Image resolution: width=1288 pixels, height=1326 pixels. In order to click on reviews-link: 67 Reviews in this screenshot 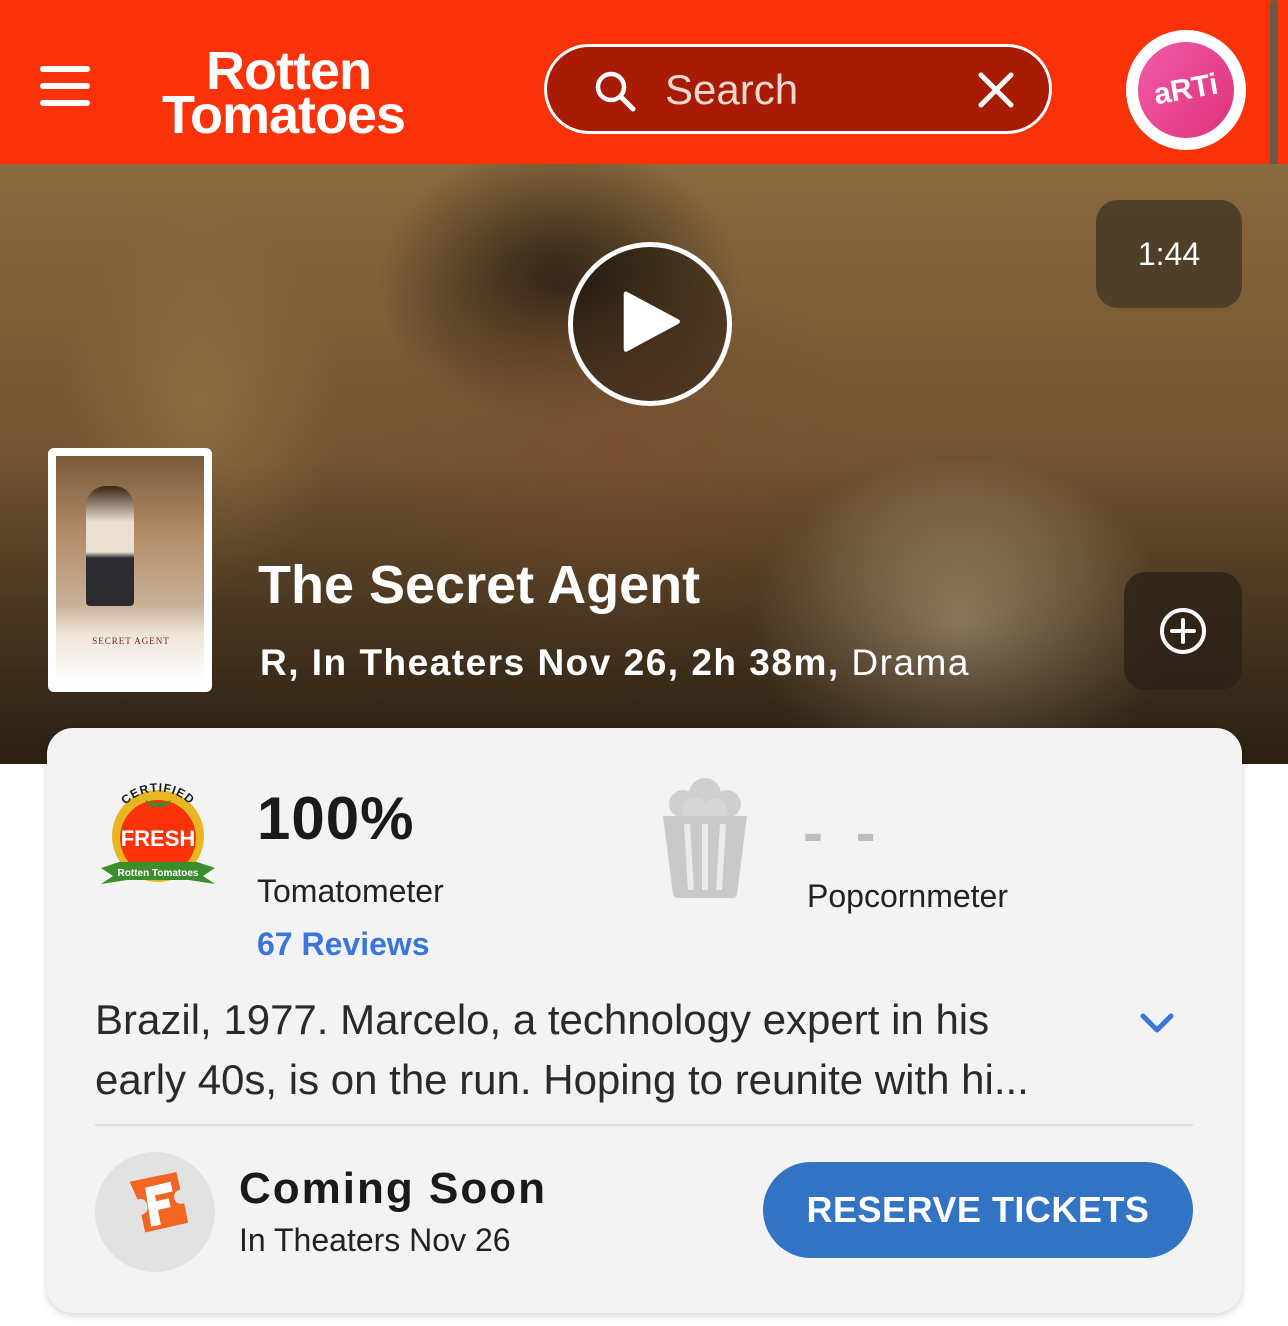, I will do `click(343, 944)`.